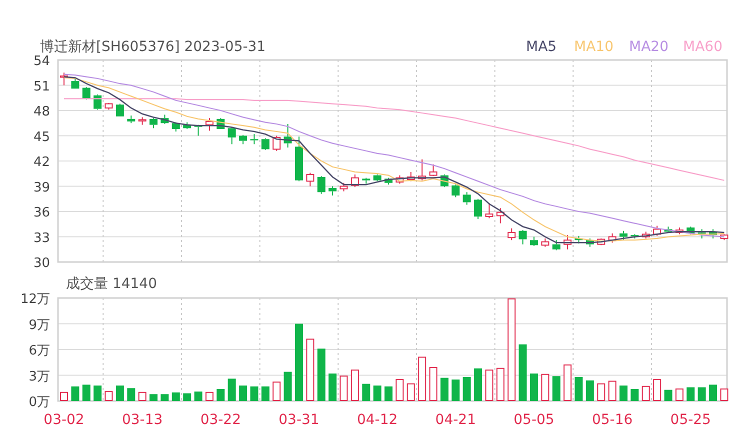  Describe the element at coordinates (142, 420) in the screenshot. I see `date-label: 03-13` at that location.